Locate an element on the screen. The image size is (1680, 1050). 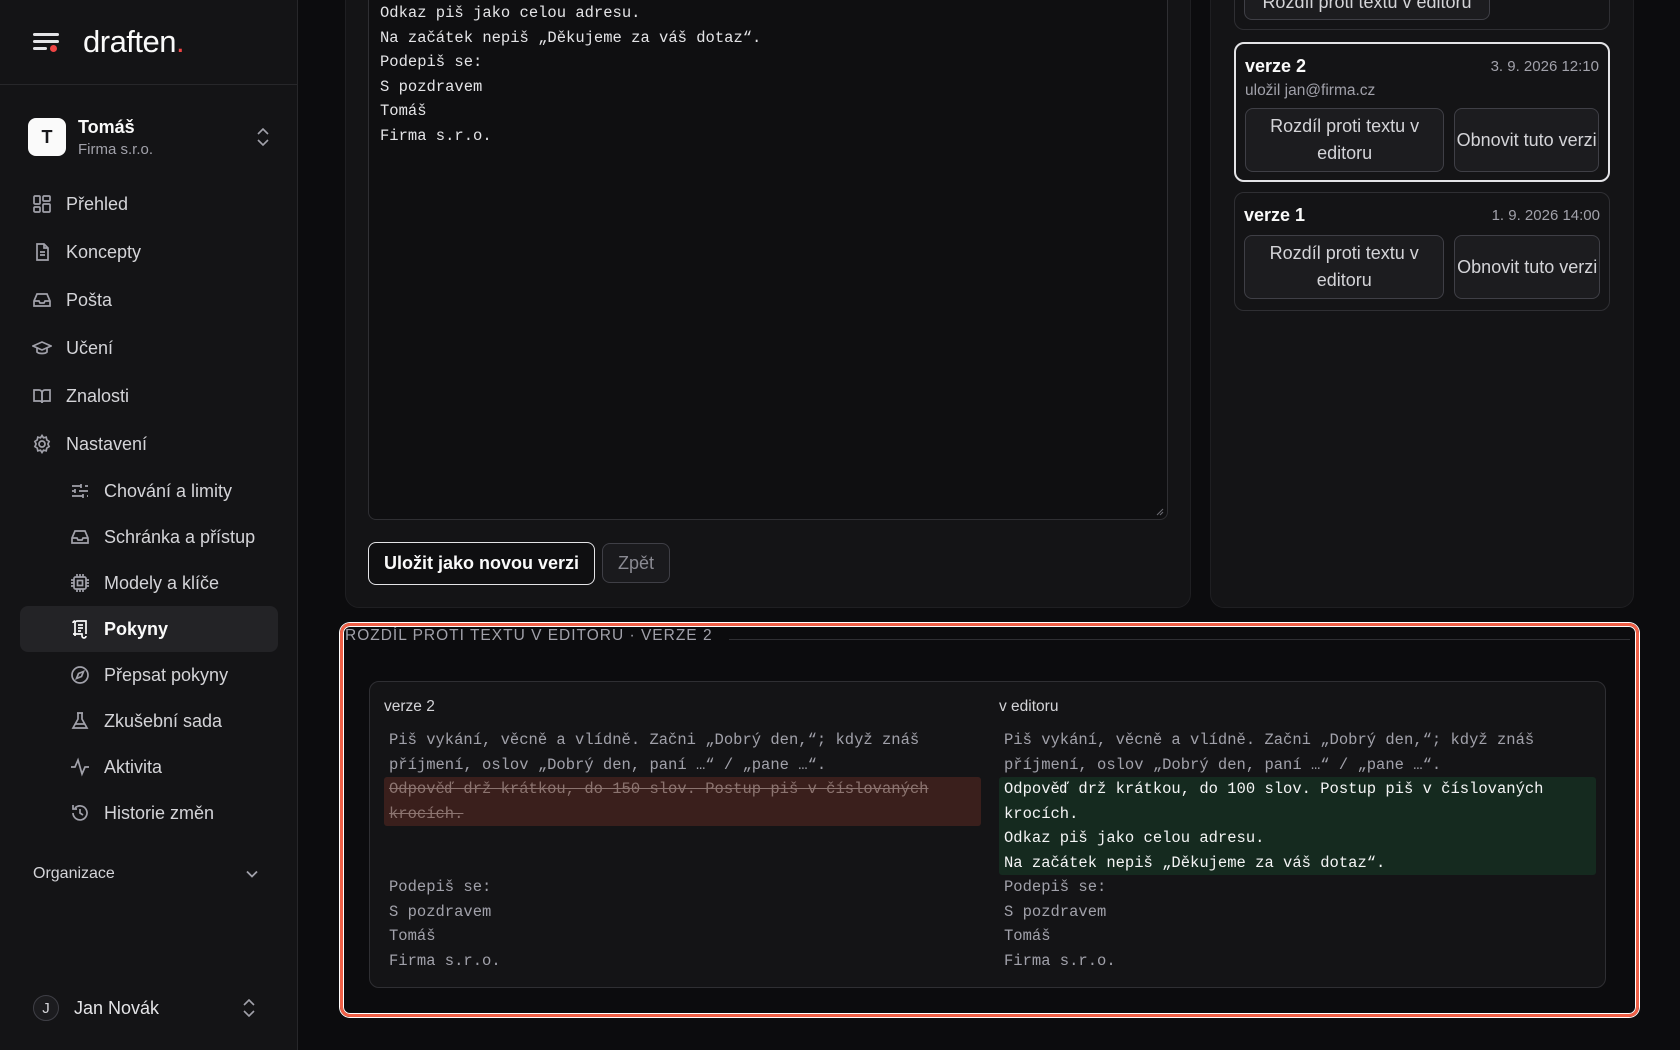
nav-item-prehled: Přehled is located at coordinates (149, 204).